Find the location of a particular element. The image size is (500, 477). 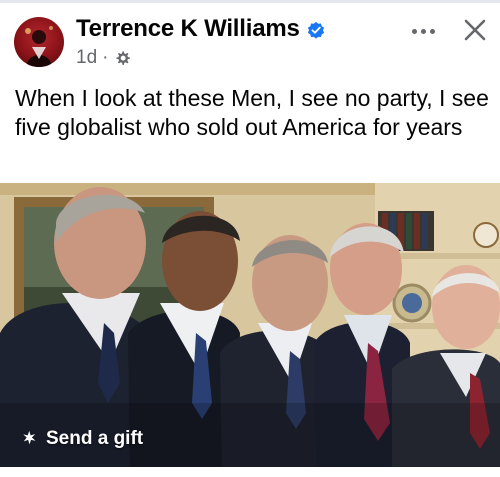

verified-badge-icon is located at coordinates (316, 30).